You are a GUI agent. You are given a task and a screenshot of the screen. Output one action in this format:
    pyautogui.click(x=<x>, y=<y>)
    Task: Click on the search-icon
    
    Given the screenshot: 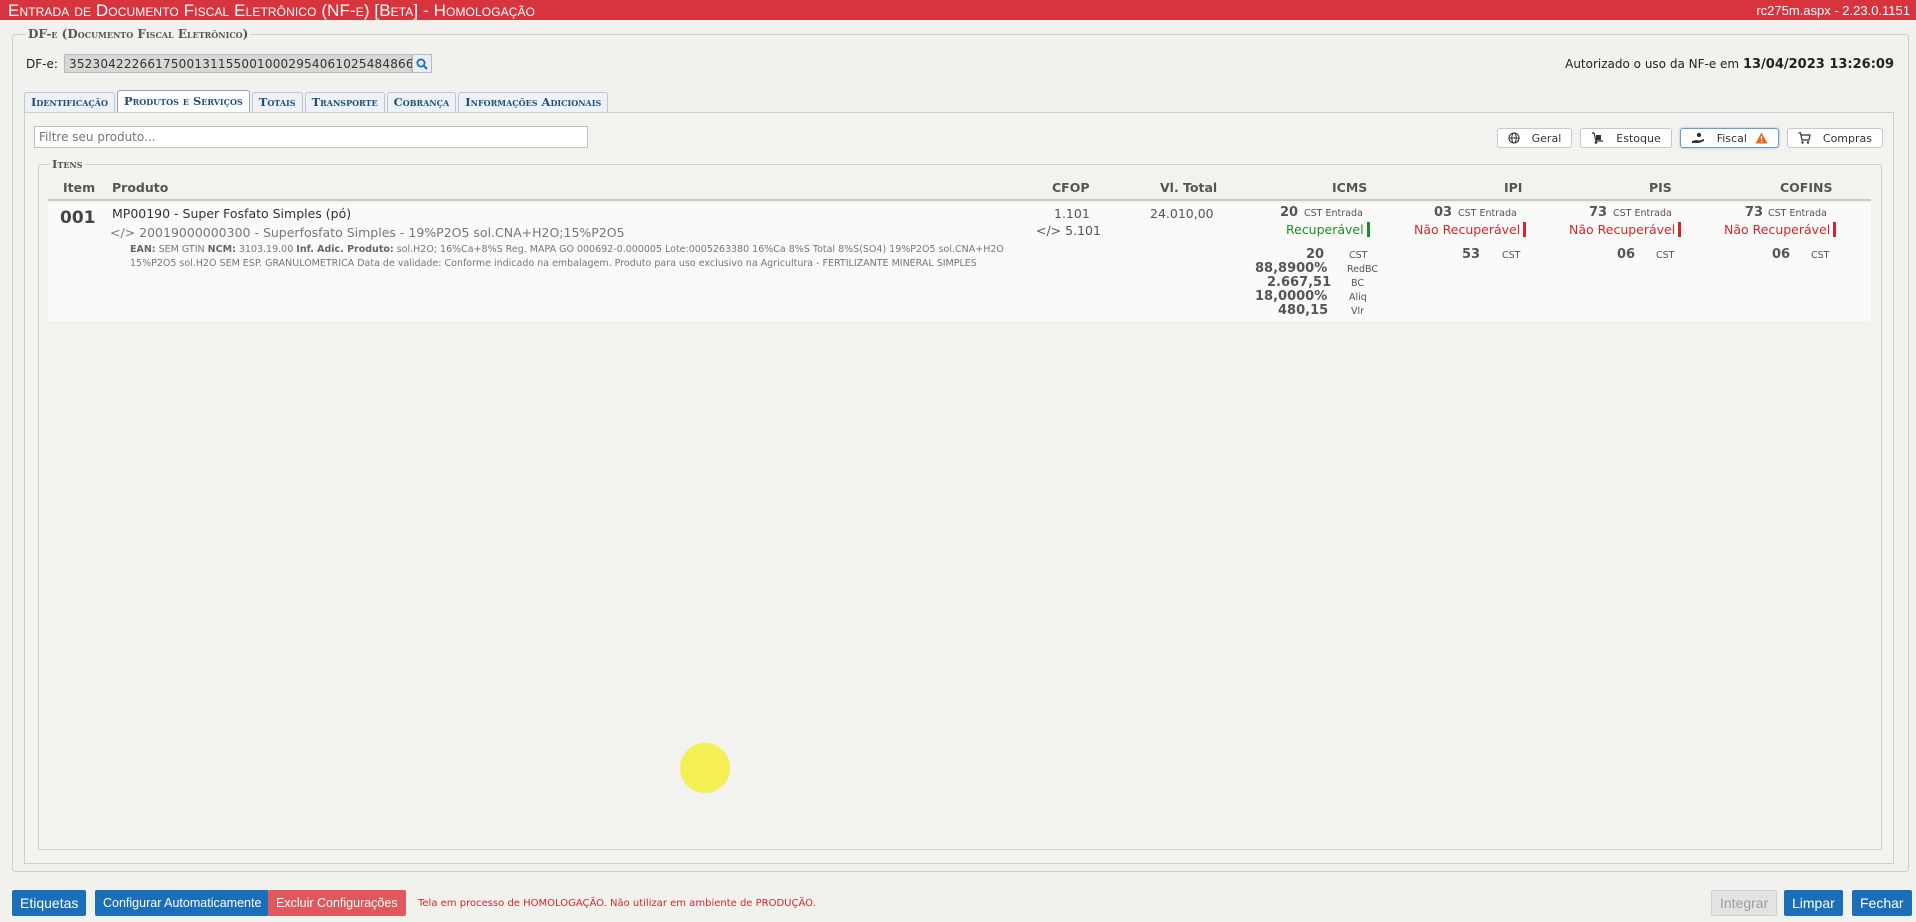 What is the action you would take?
    pyautogui.click(x=422, y=64)
    